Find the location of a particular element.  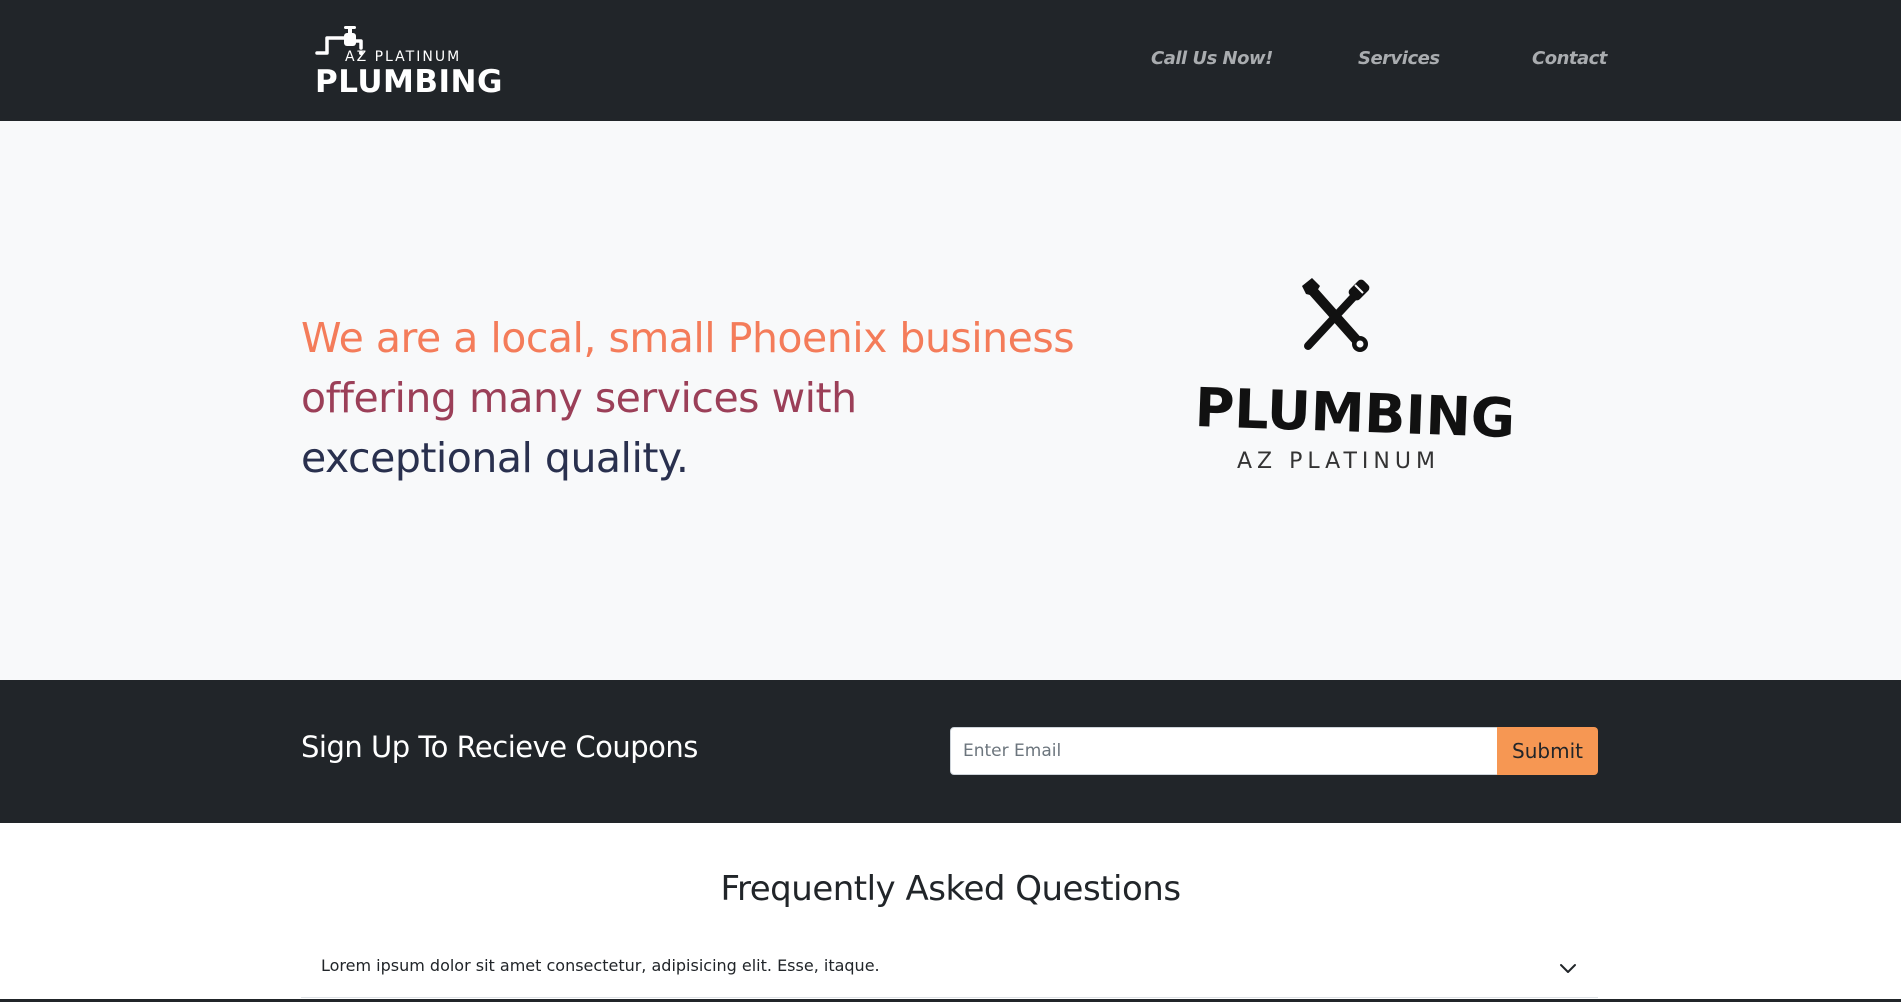

hero-logo-word: PLUMBING is located at coordinates (1355, 413).